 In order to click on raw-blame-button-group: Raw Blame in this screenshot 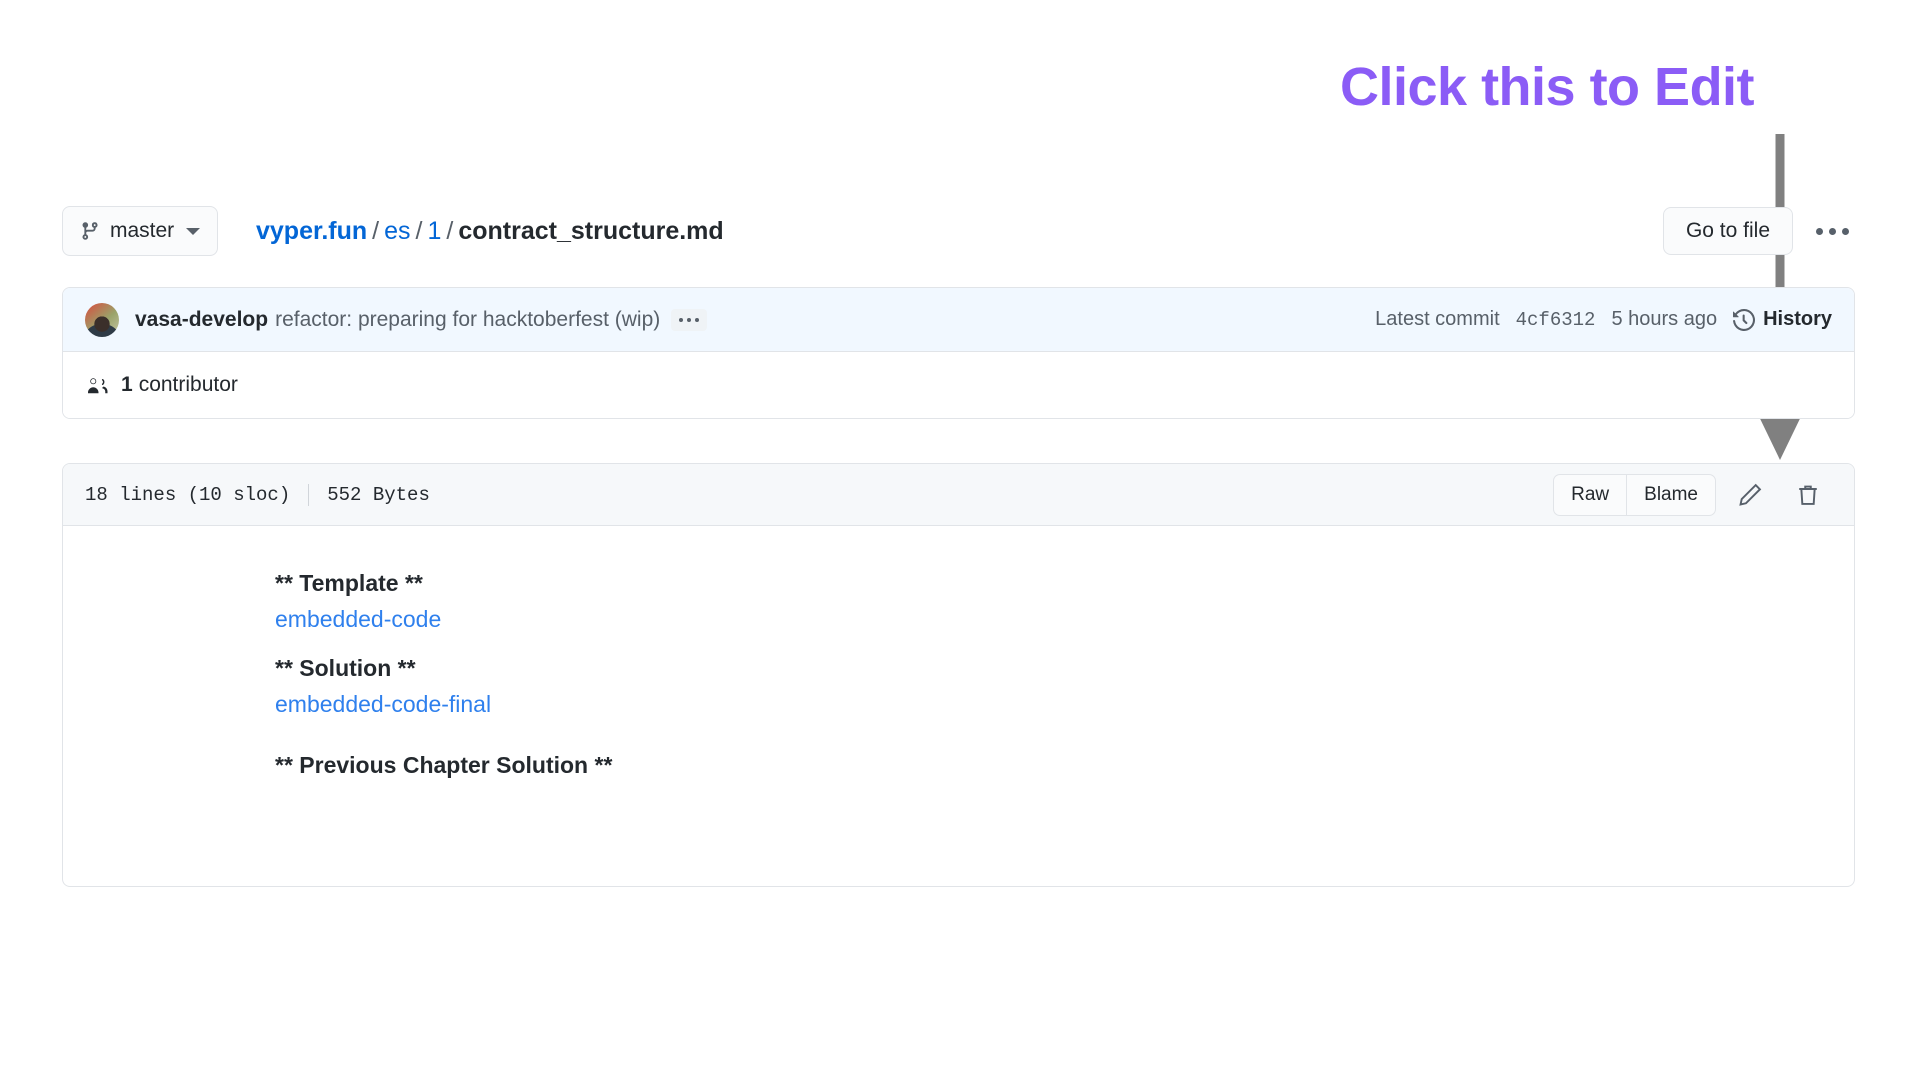, I will do `click(1634, 494)`.